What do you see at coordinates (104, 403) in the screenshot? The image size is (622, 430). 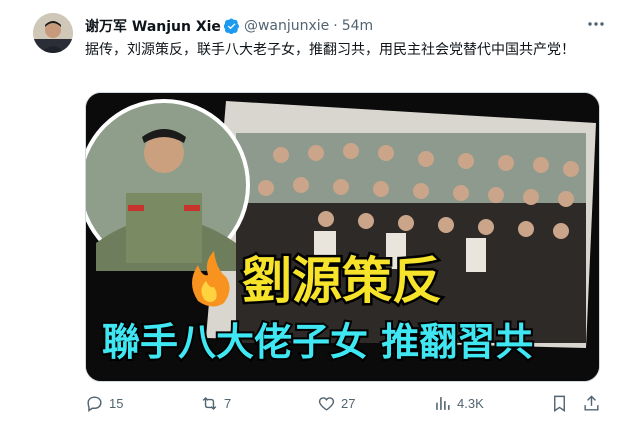 I see `reply-button: 15` at bounding box center [104, 403].